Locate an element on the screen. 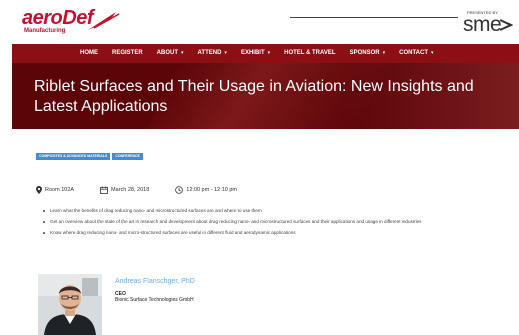 This screenshot has width=519, height=335. nav-item-label: EXHIBIT is located at coordinates (252, 53).